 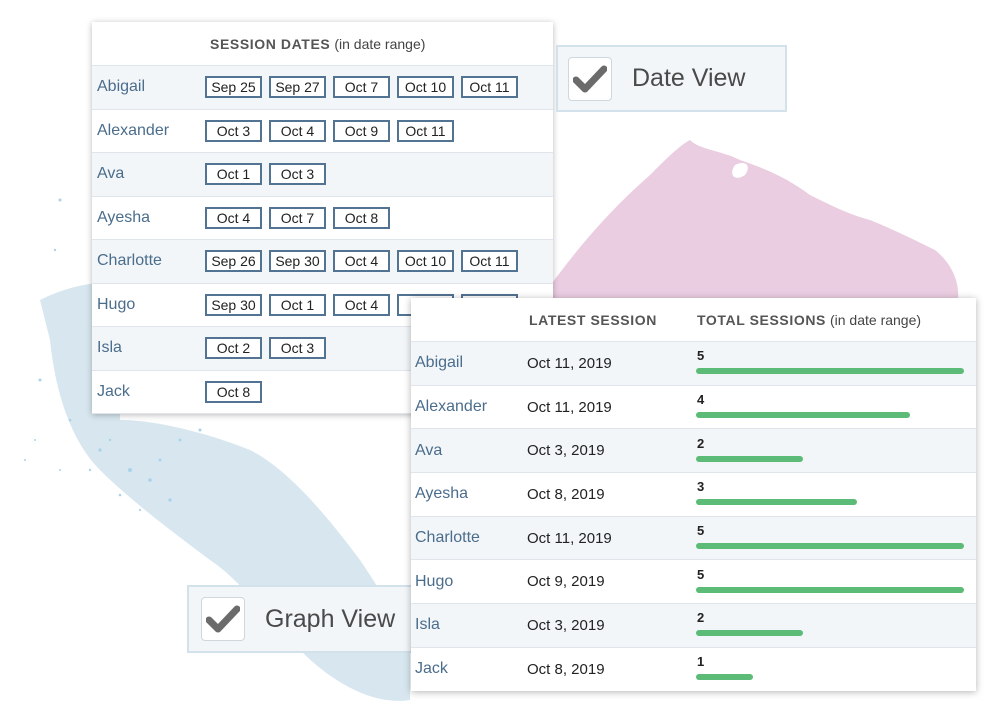 I want to click on date-row: Alexander Oct 3 Oct 4 Oct 9 Oct 11, so click(x=322, y=131).